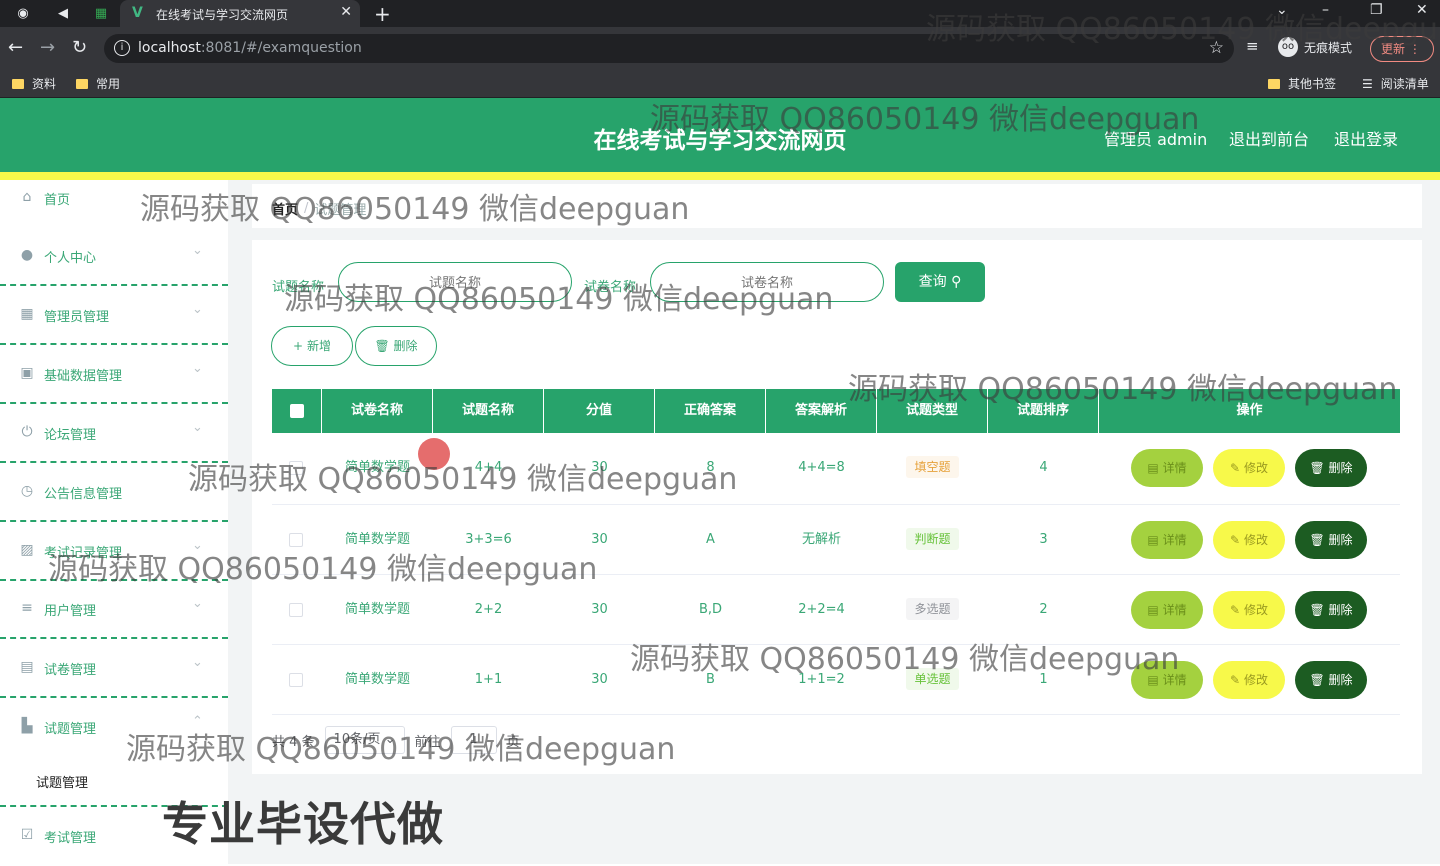 This screenshot has height=866, width=1440. I want to click on sidebar-item-home: ⌂ 首页, so click(114, 199).